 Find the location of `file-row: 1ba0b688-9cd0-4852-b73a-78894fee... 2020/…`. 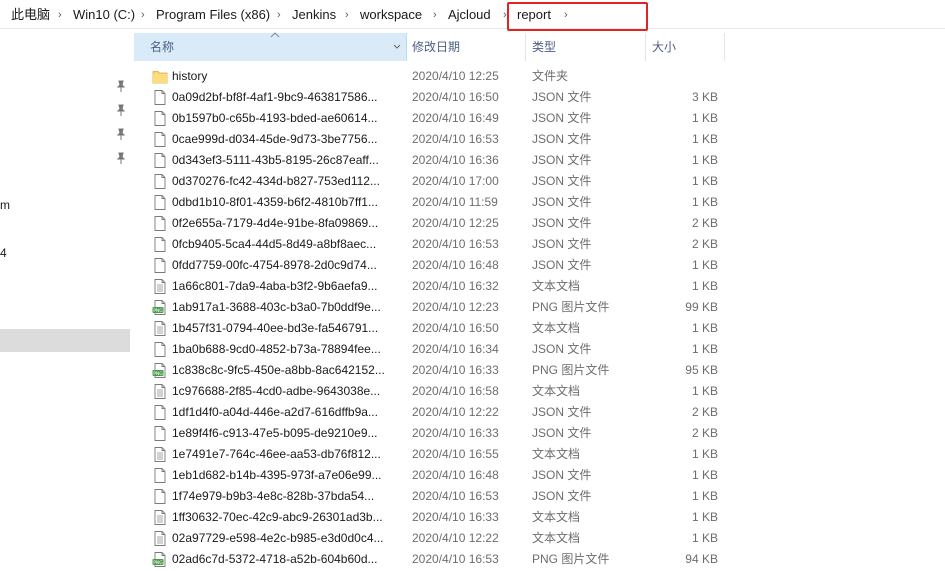

file-row: 1ba0b688-9cd0-4852-b73a-78894fee... 2020/… is located at coordinates (429, 349).